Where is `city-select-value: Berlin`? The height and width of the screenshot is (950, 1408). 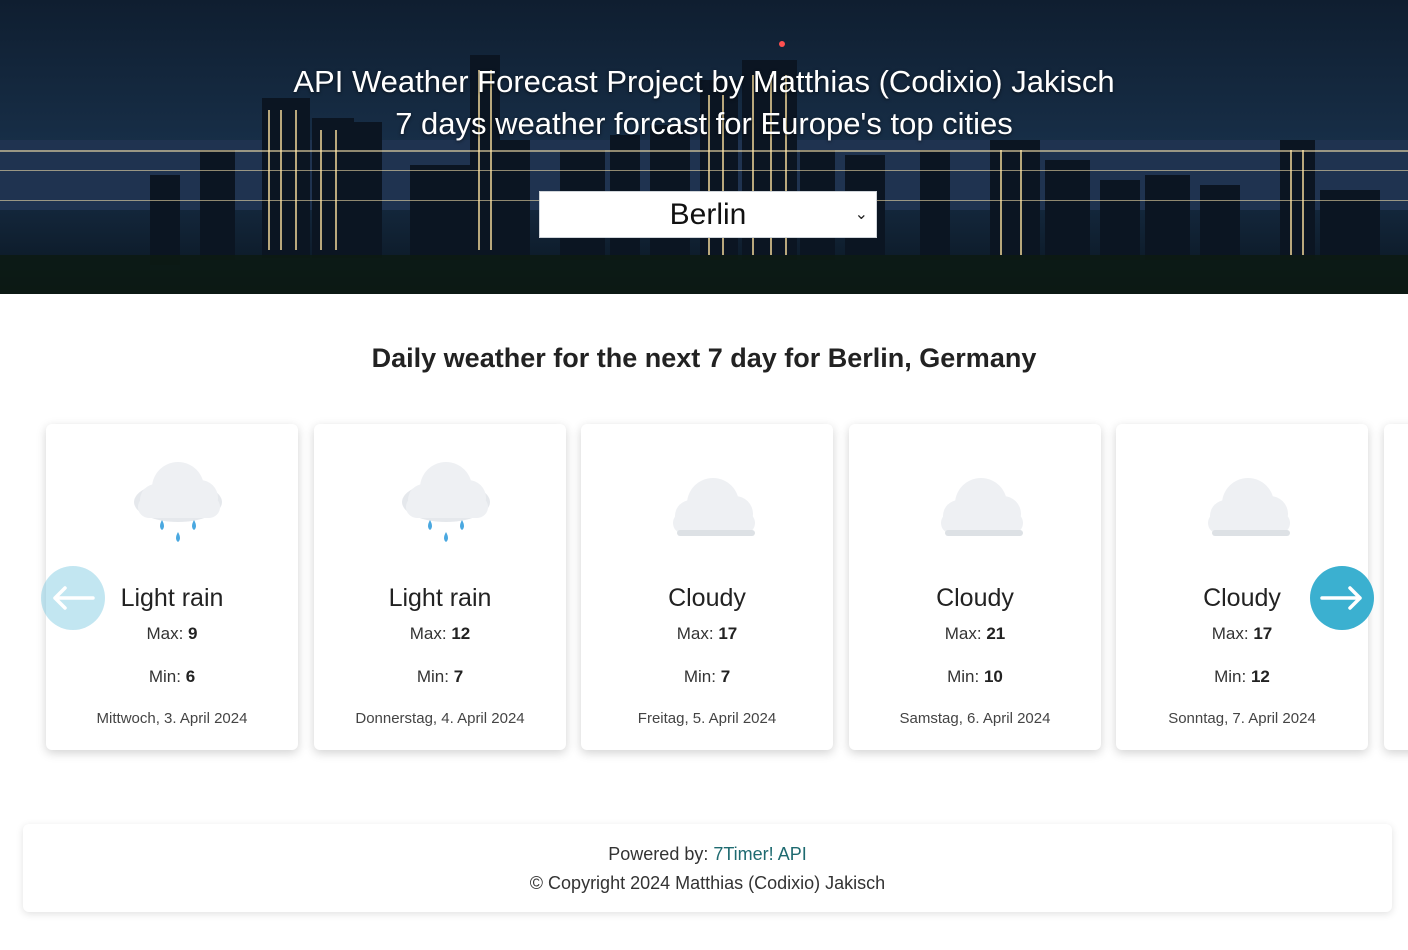
city-select-value: Berlin is located at coordinates (708, 214).